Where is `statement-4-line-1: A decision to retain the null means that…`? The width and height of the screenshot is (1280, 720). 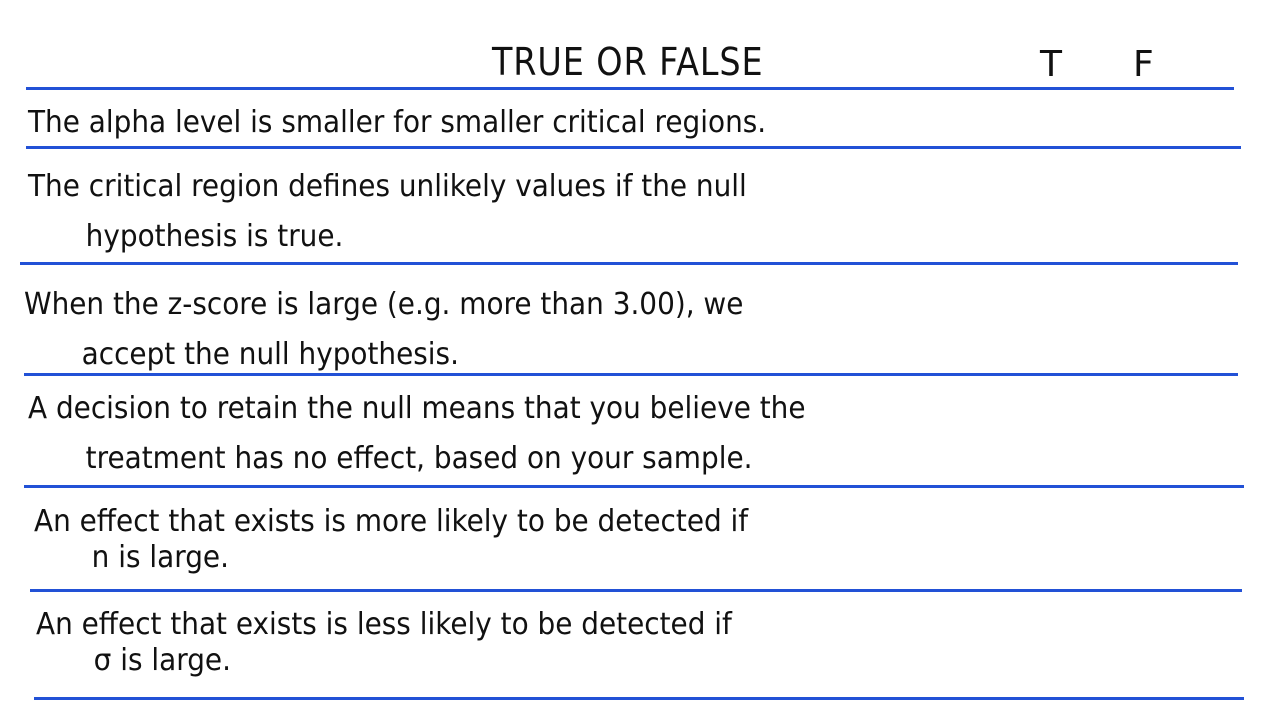
statement-4-line-1: A decision to retain the null means that… is located at coordinates (417, 408).